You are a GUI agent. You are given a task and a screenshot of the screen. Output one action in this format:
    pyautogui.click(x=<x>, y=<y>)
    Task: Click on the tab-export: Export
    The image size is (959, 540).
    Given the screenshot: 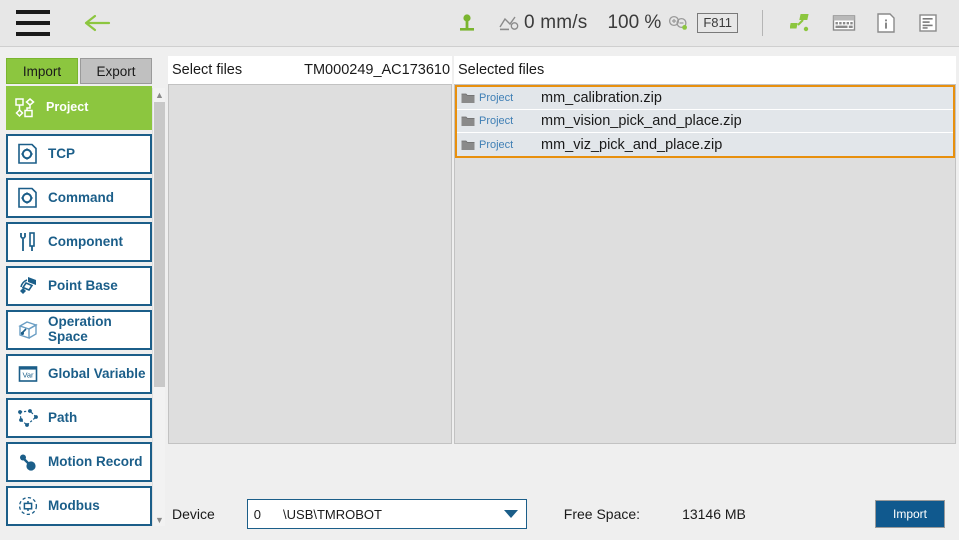 What is the action you would take?
    pyautogui.click(x=116, y=71)
    